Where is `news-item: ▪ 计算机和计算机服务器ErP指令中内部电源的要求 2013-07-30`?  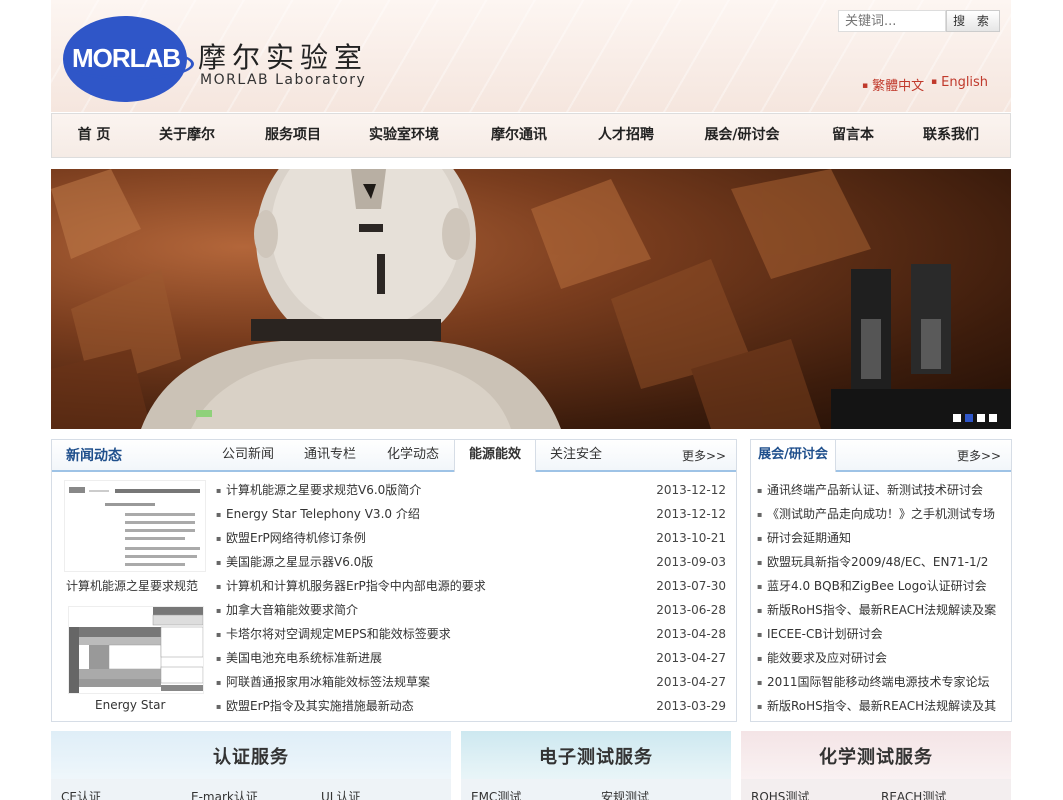 news-item: ▪ 计算机和计算机服务器ErP指令中内部电源的要求 2013-07-30 is located at coordinates (471, 586).